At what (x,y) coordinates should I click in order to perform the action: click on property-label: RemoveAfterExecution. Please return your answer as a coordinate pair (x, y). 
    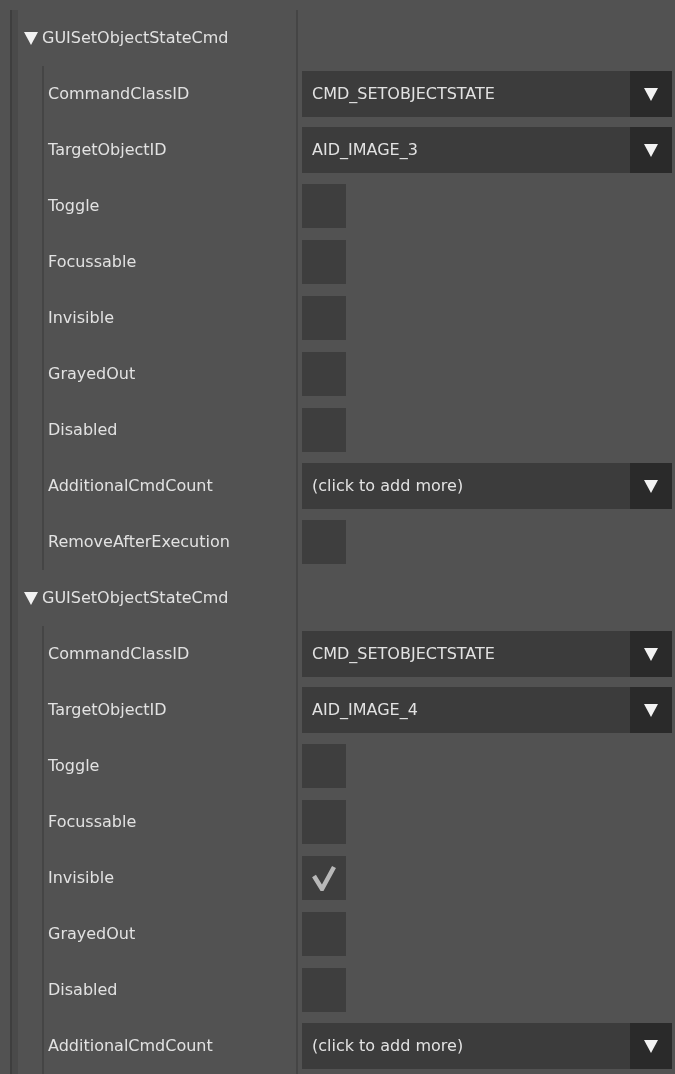
    Looking at the image, I should click on (139, 542).